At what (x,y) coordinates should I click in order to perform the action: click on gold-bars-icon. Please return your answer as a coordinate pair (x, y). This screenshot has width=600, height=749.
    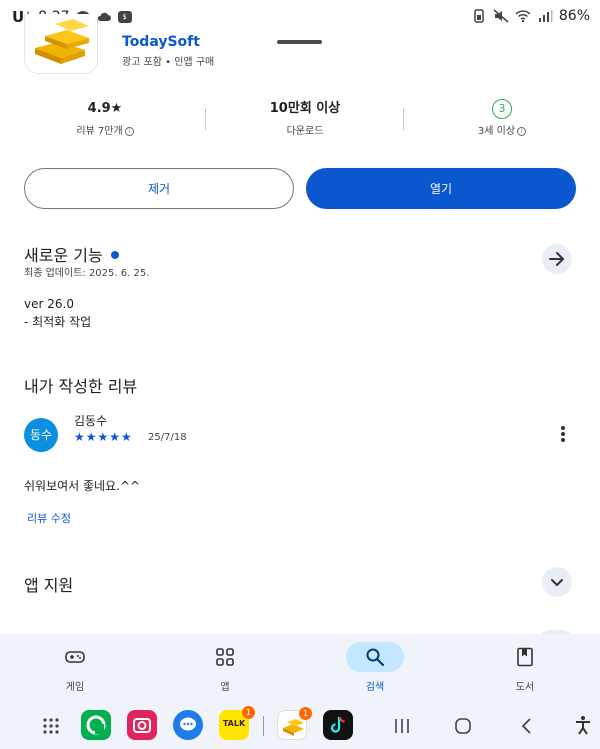
    Looking at the image, I should click on (62, 41).